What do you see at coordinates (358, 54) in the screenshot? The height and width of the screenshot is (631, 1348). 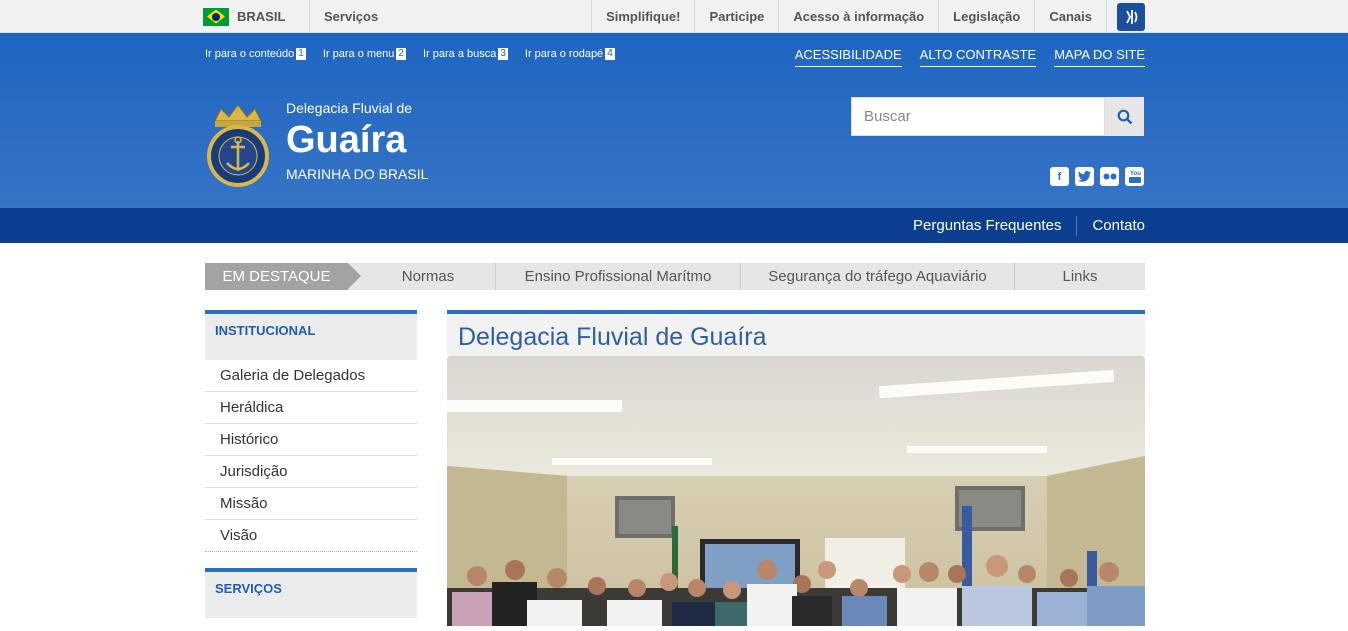 I see `skip-label: Ir para o menu` at bounding box center [358, 54].